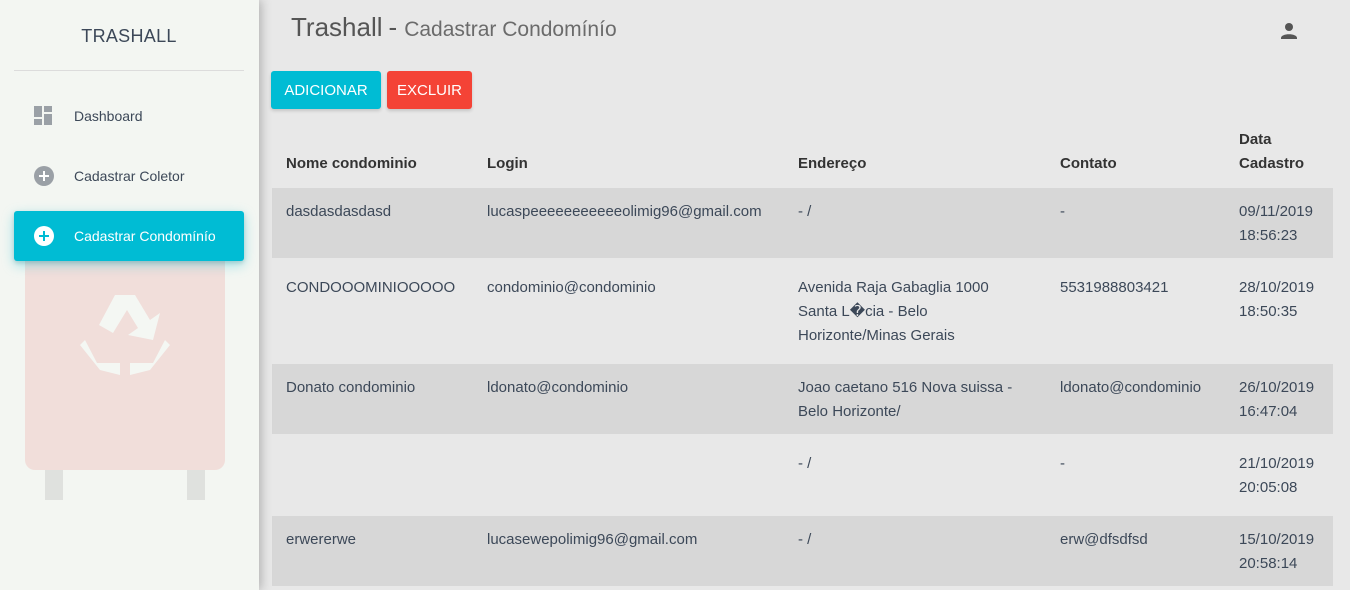 The image size is (1350, 590). What do you see at coordinates (372, 475) in the screenshot?
I see `cell-nome` at bounding box center [372, 475].